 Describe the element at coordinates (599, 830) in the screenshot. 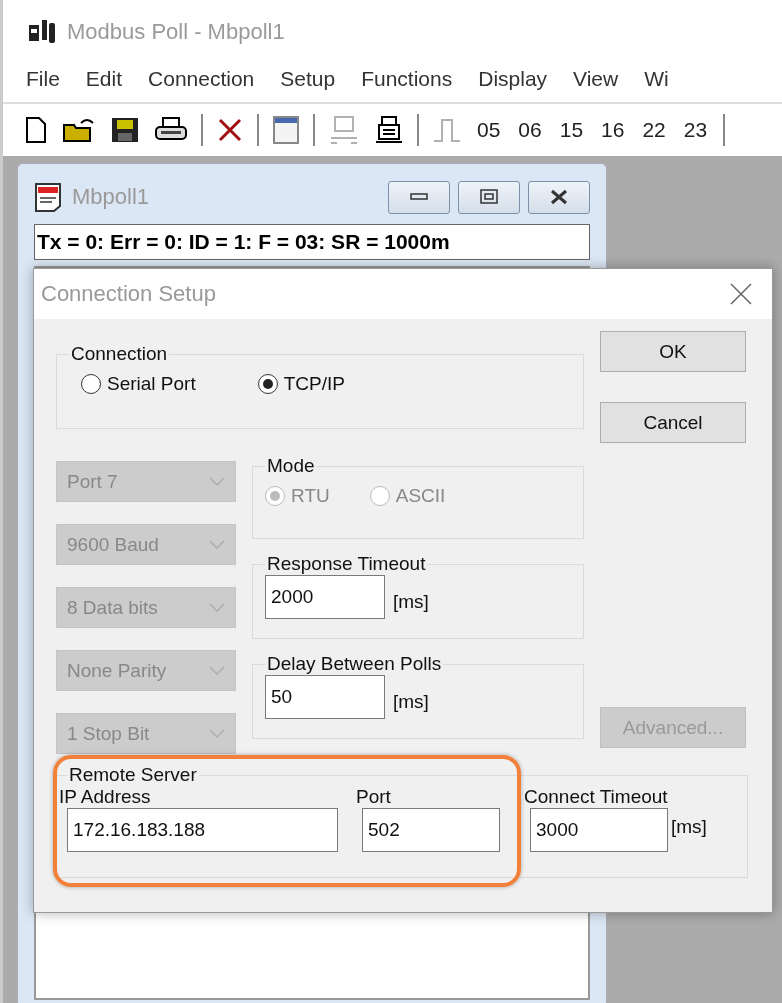

I see `input-field: 3000` at that location.